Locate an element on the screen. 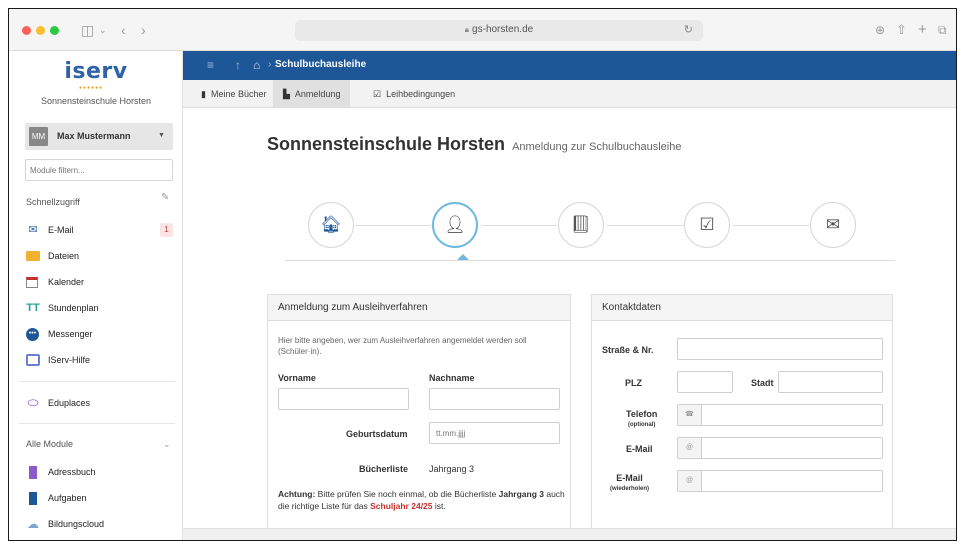  chevron-down-icon: ▼ is located at coordinates (161, 135).